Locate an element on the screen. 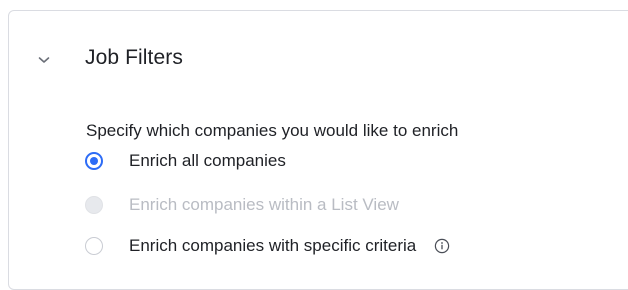  radio-option-label: Enrich companies within a List View is located at coordinates (264, 204).